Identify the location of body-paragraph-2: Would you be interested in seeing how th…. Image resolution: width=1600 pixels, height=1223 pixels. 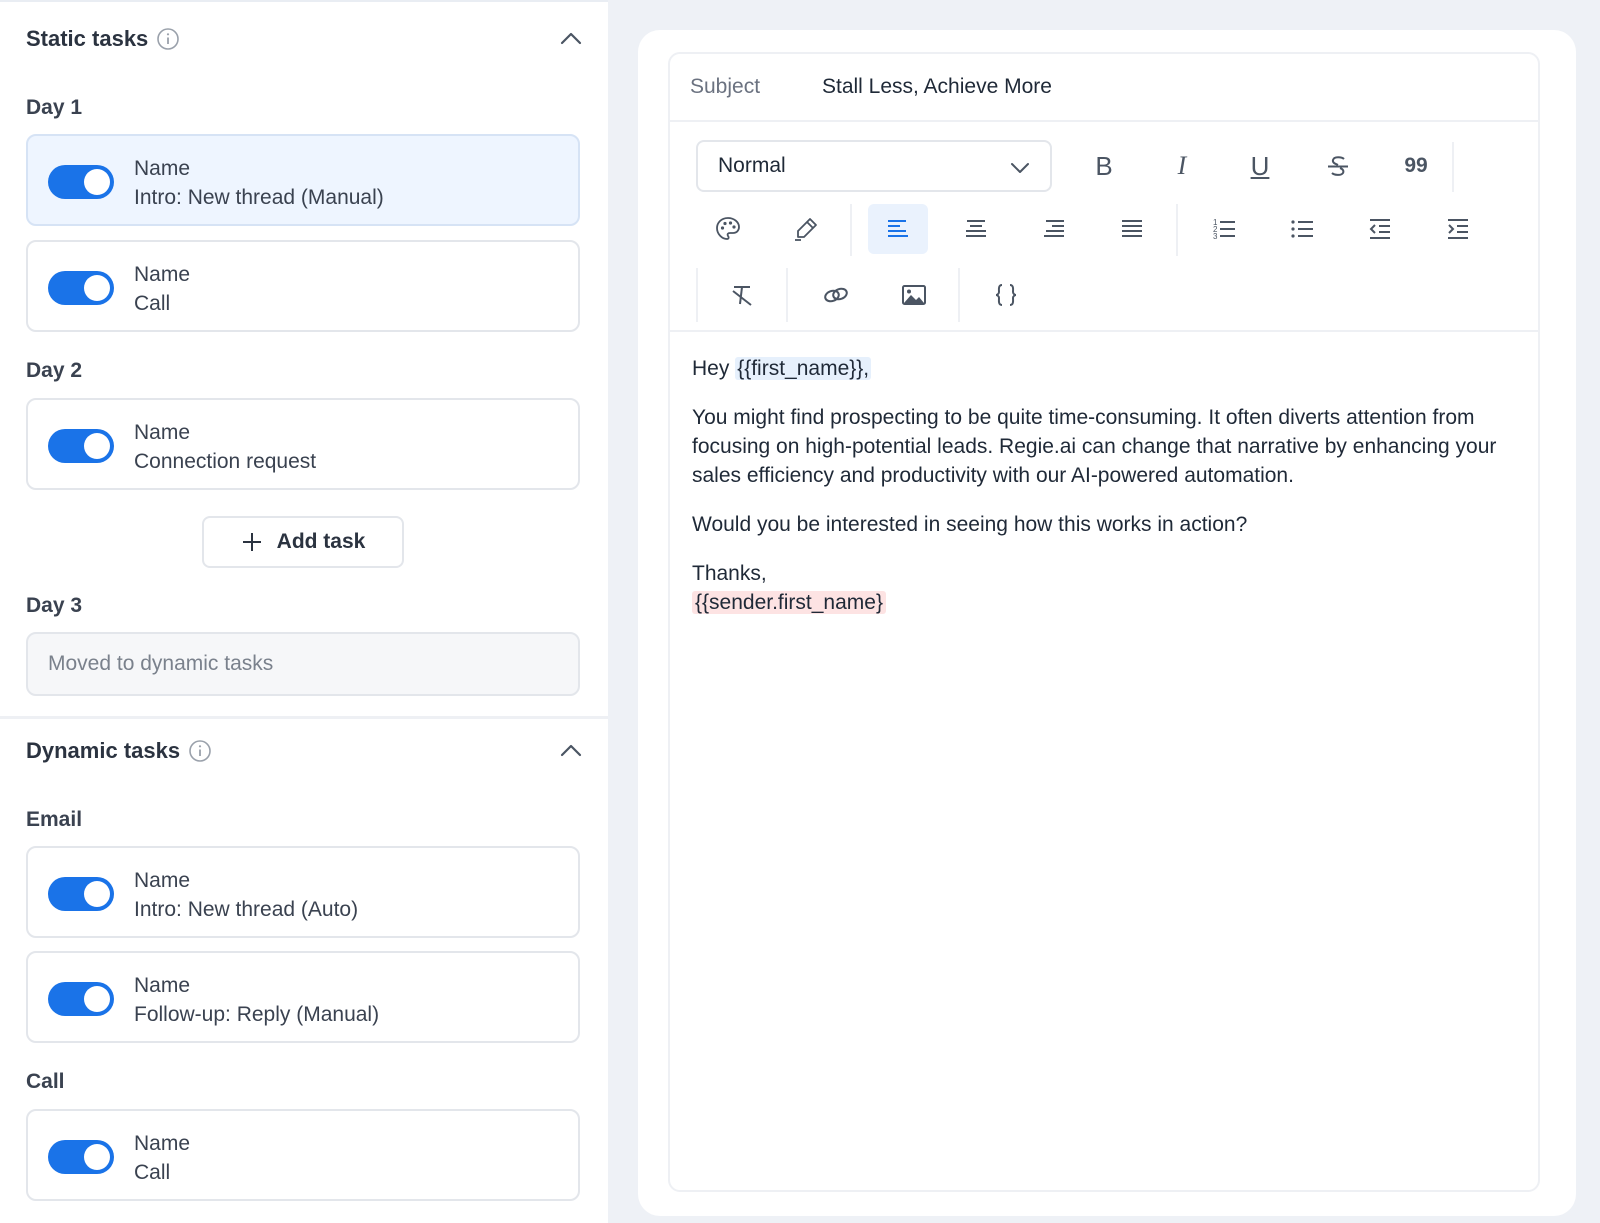
(970, 524).